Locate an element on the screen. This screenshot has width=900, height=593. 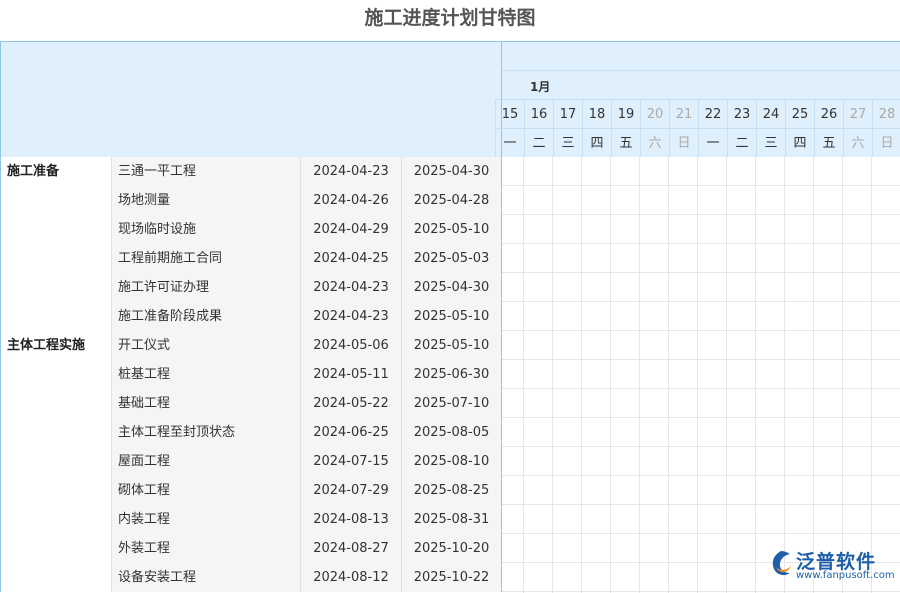
task-name-cell: 内装工程 is located at coordinates (205, 519).